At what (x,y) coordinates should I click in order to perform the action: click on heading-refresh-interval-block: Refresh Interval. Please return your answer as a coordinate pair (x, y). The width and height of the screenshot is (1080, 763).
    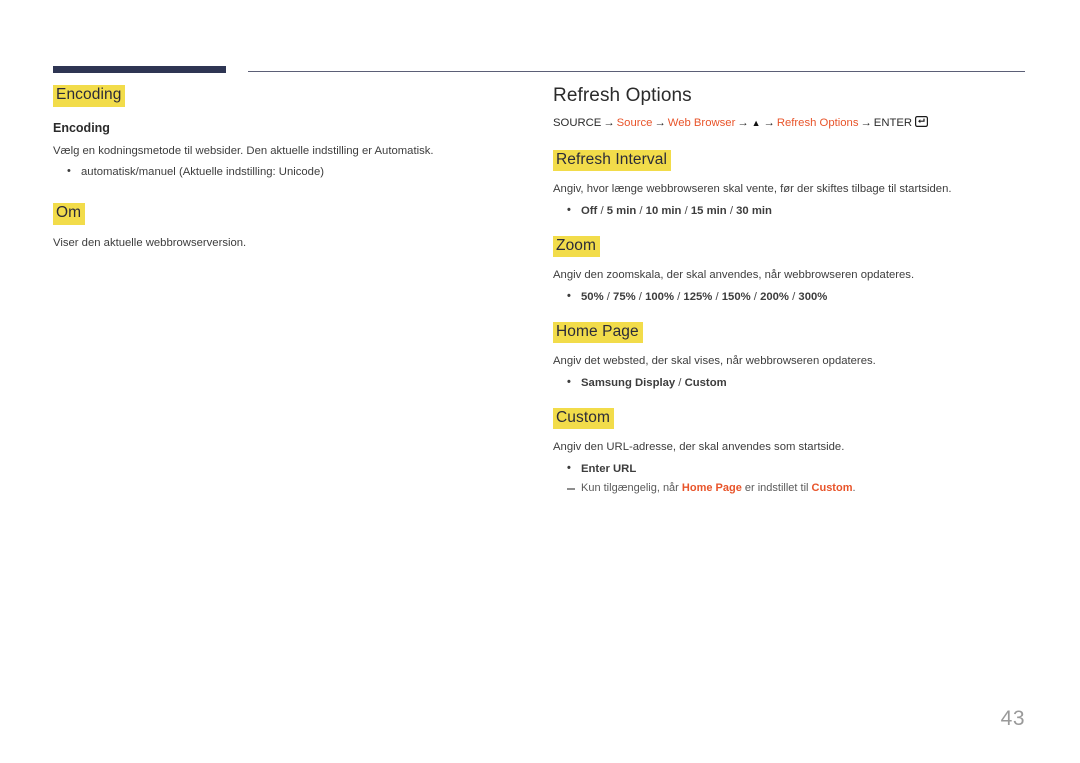
    Looking at the image, I should click on (789, 160).